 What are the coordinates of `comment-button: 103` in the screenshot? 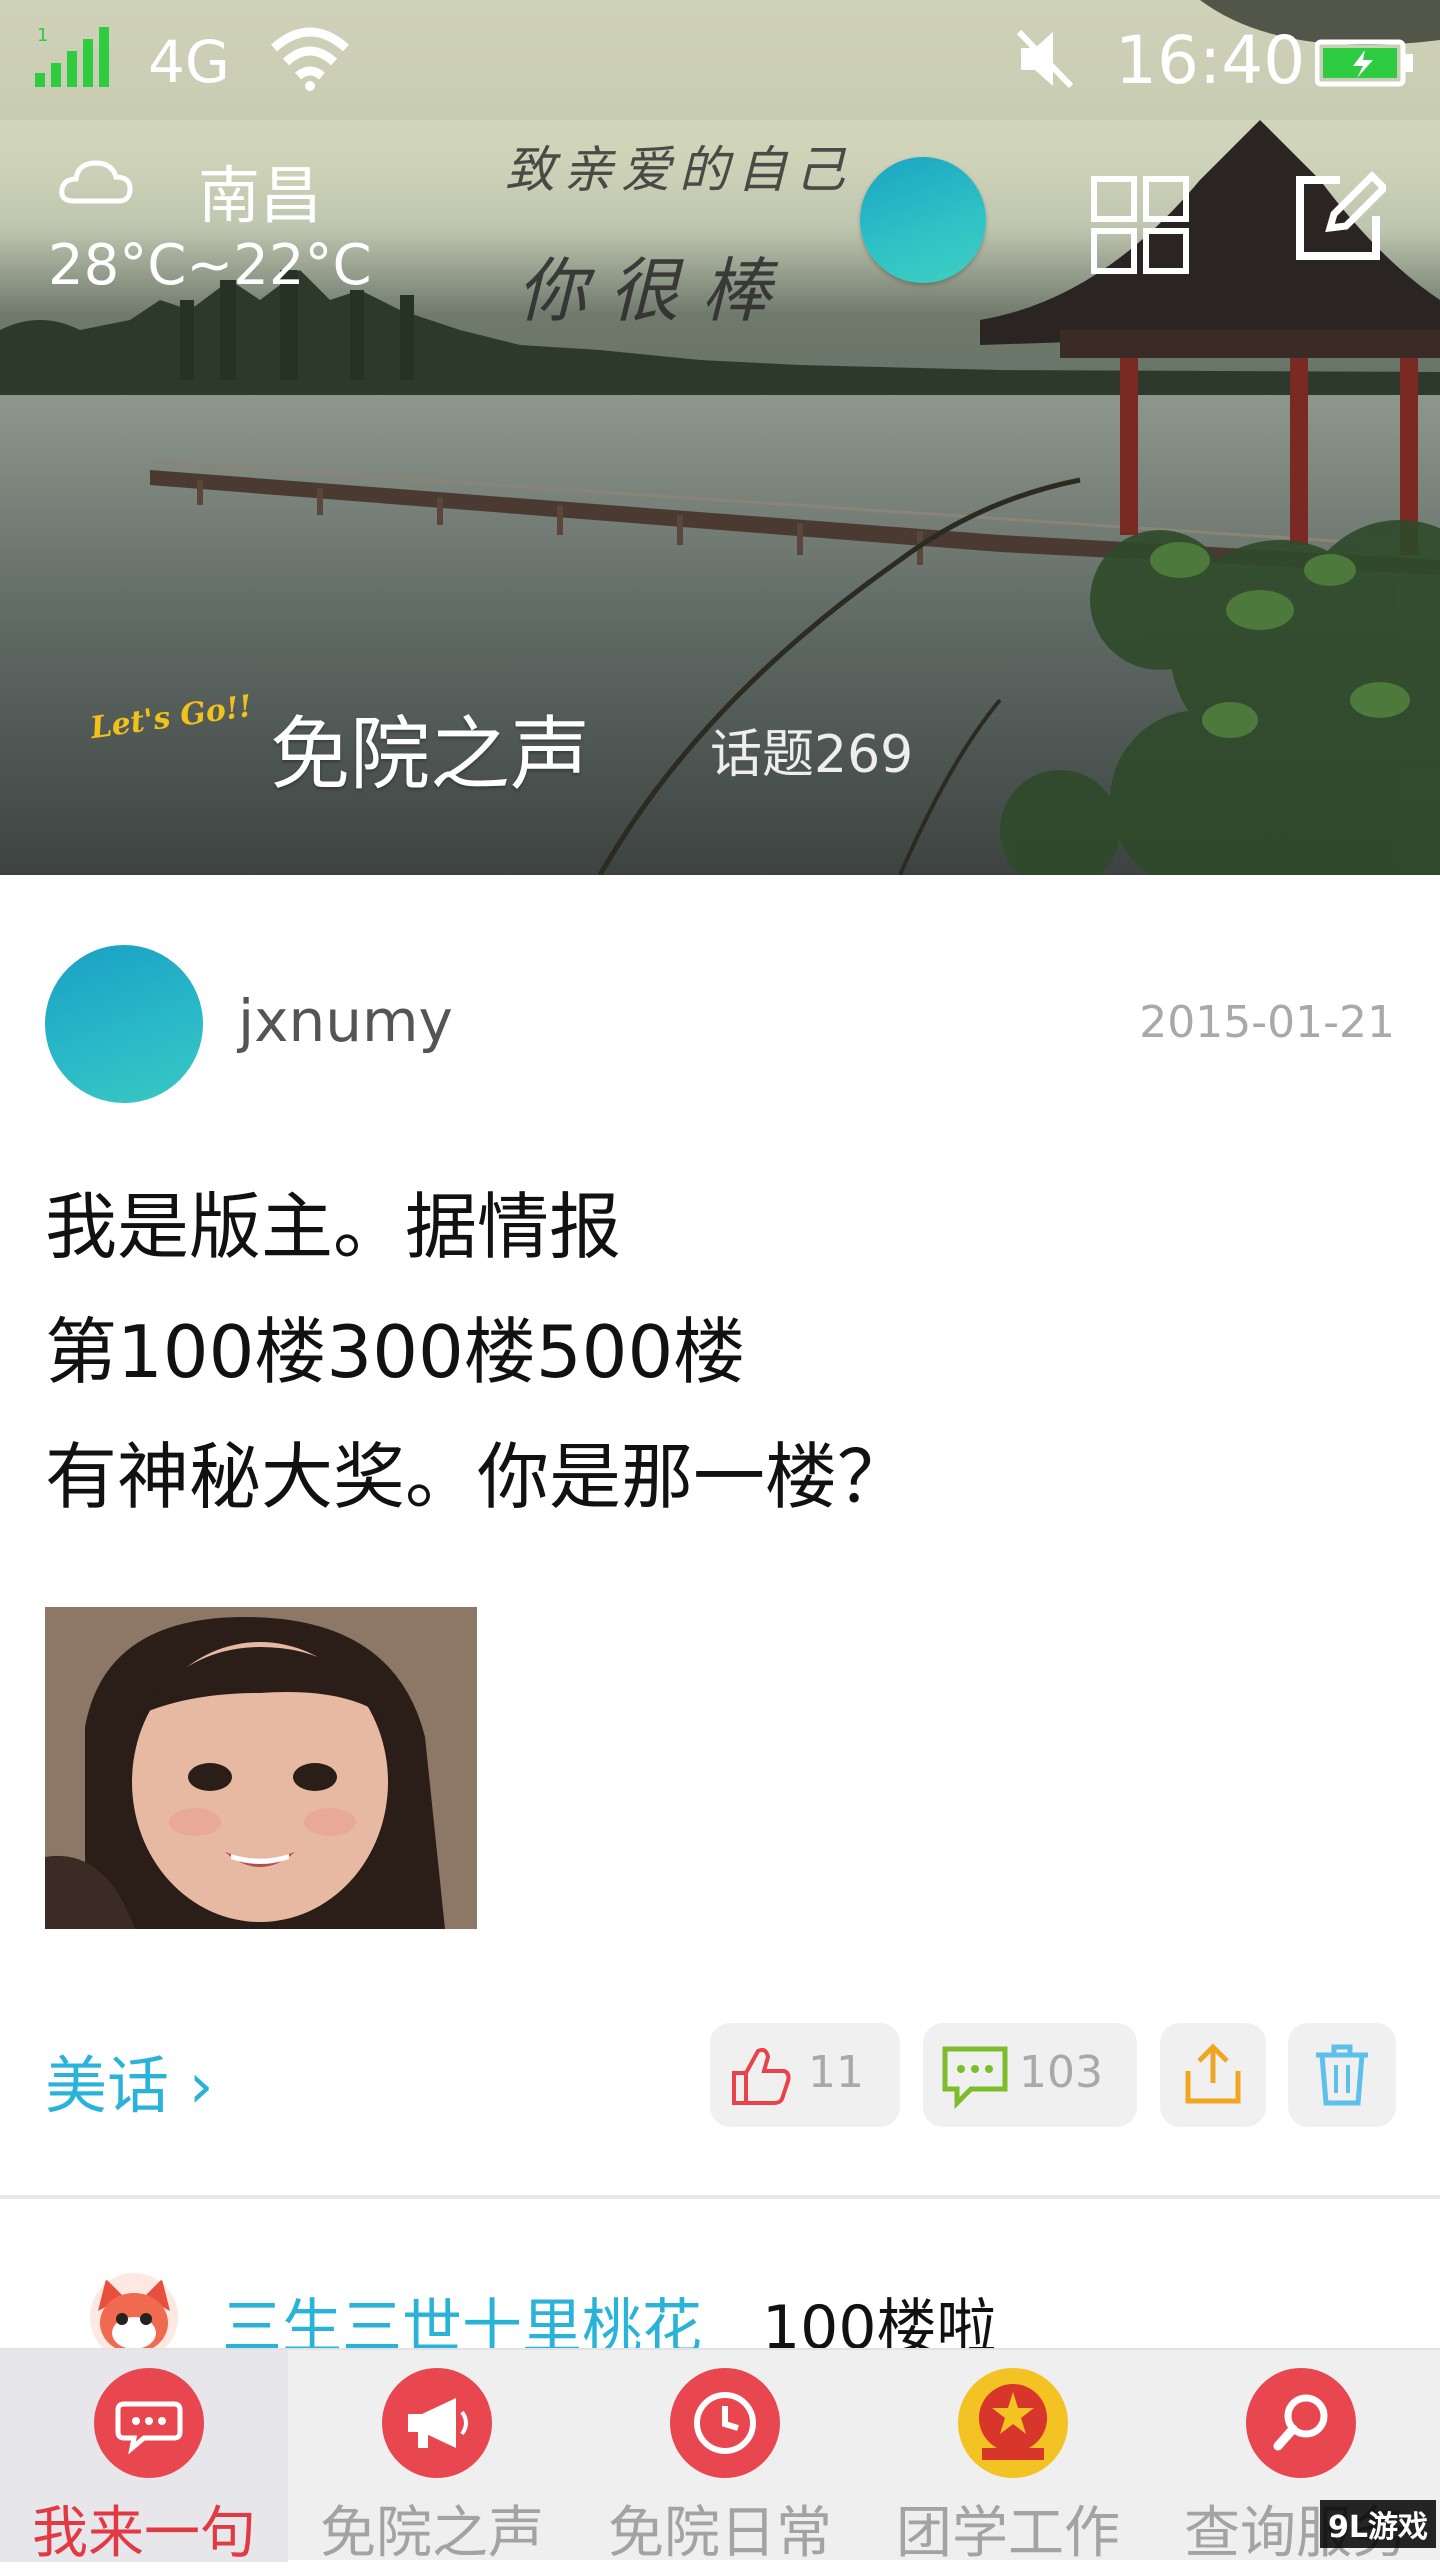 It's located at (1030, 2075).